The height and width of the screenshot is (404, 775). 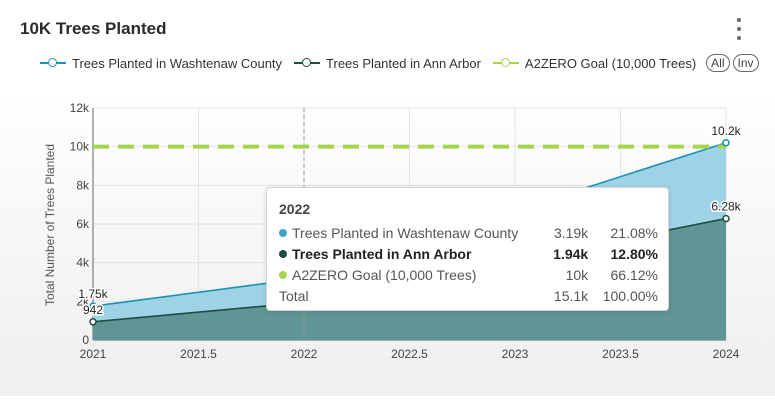 I want to click on card-bottom-margin, so click(x=387, y=400).